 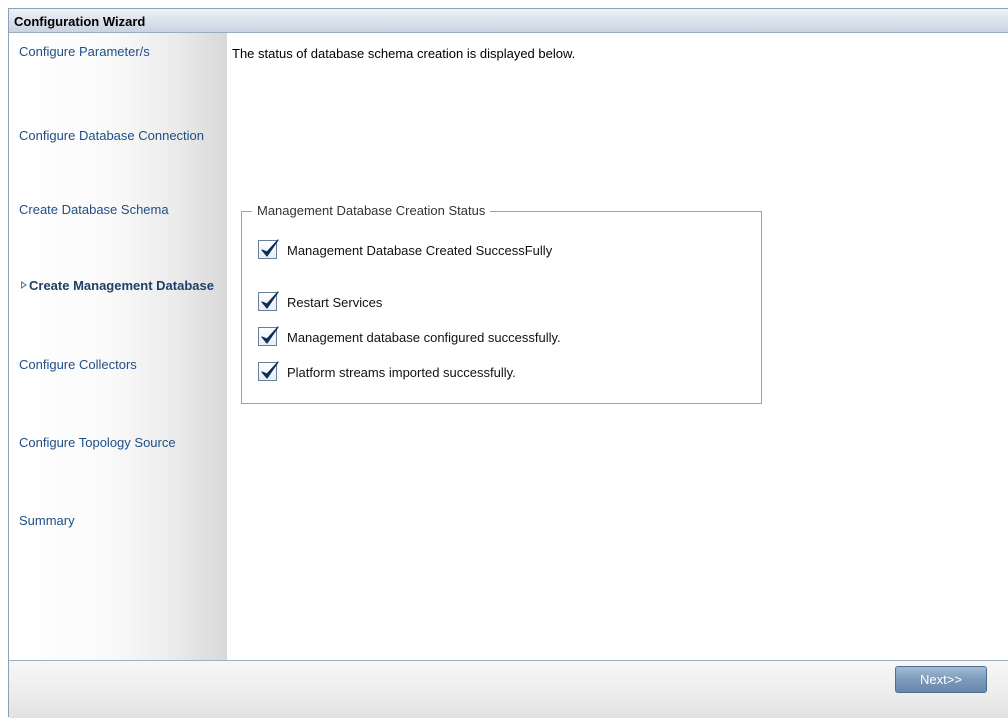 I want to click on step-create-management-database: Create Management Database, so click(x=119, y=286).